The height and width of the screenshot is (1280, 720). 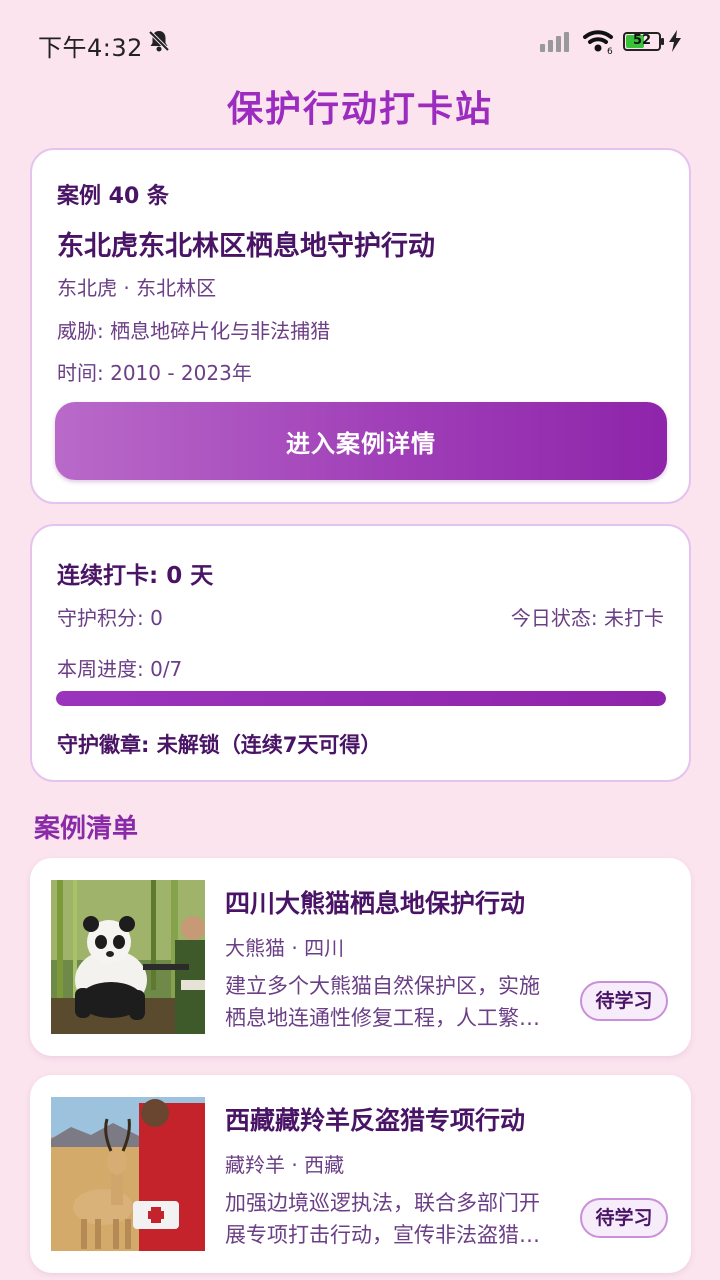 I want to click on battery-level: 52, so click(x=642, y=40).